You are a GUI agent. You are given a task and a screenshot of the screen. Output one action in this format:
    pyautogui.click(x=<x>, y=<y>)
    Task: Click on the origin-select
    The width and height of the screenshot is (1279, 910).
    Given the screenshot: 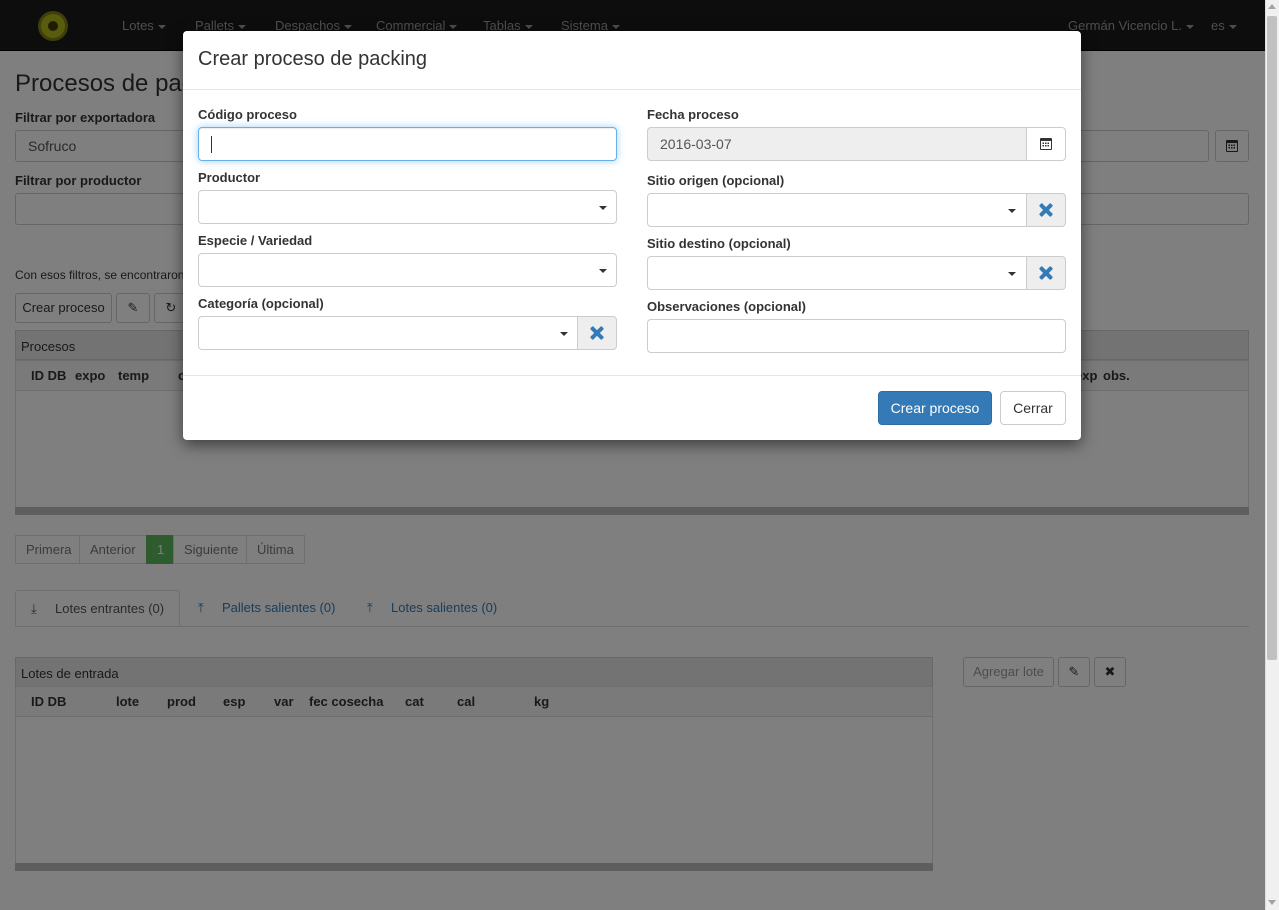 What is the action you would take?
    pyautogui.click(x=837, y=210)
    